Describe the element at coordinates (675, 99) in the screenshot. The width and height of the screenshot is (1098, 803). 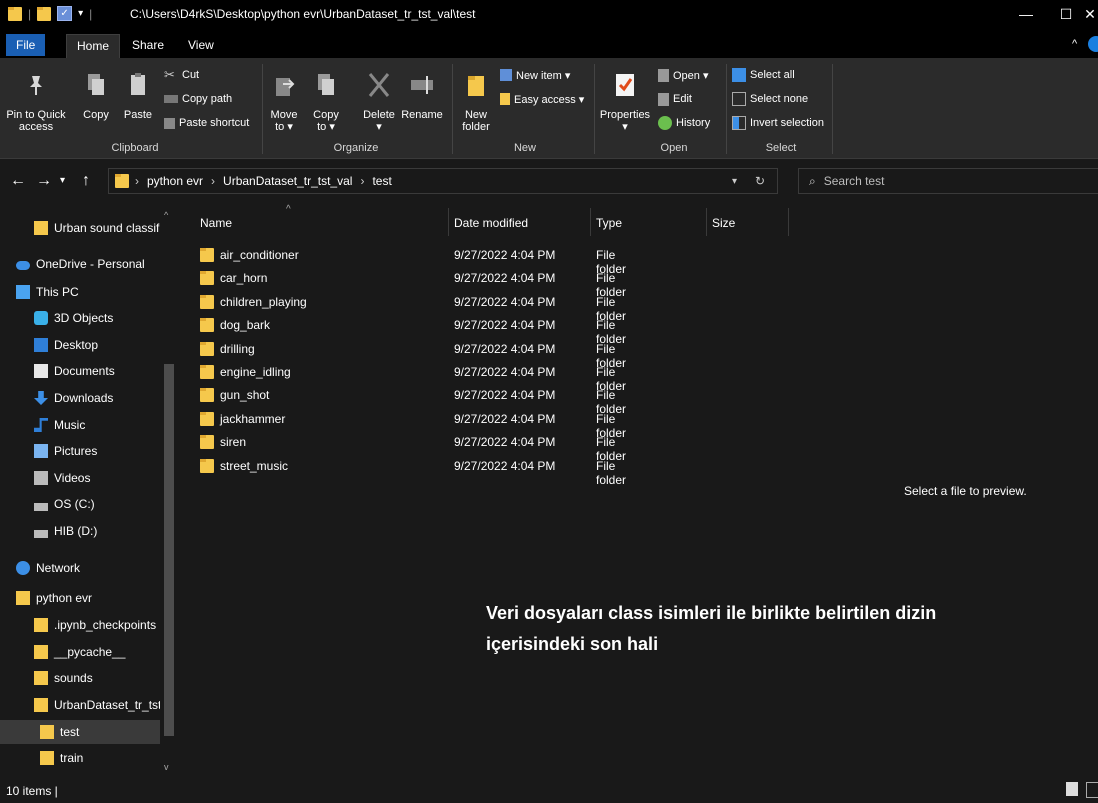
I see `edit-button: Edit` at that location.